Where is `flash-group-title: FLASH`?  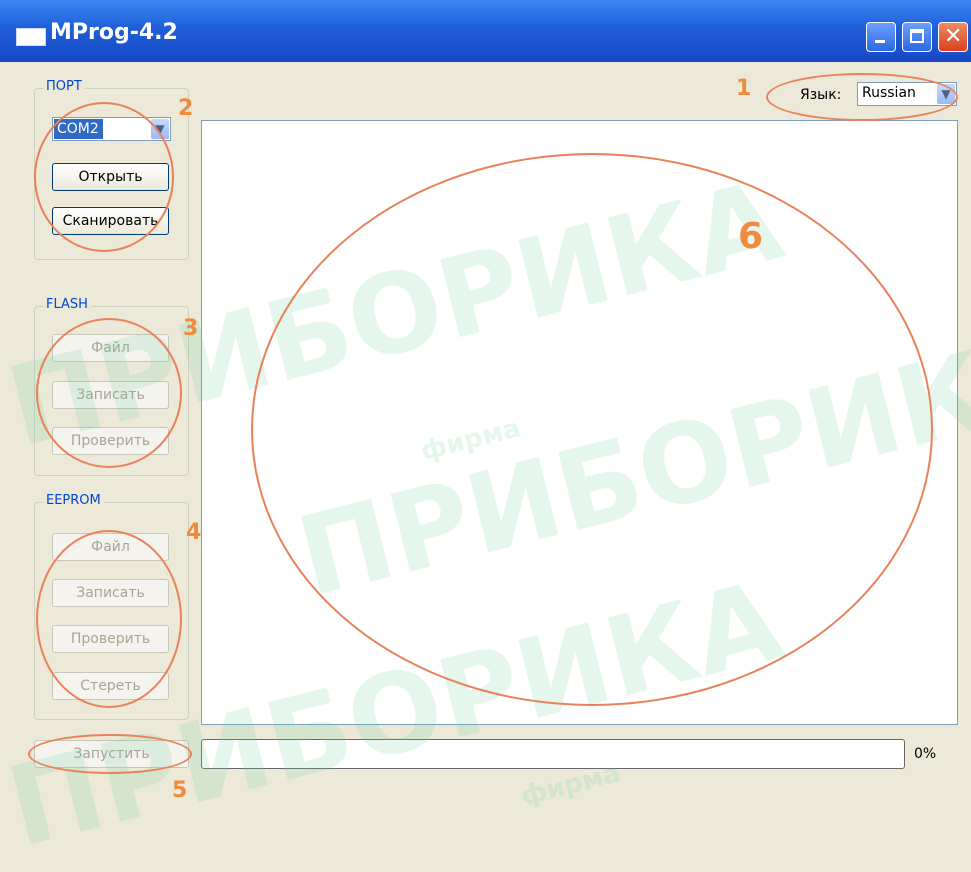
flash-group-title: FLASH is located at coordinates (67, 304).